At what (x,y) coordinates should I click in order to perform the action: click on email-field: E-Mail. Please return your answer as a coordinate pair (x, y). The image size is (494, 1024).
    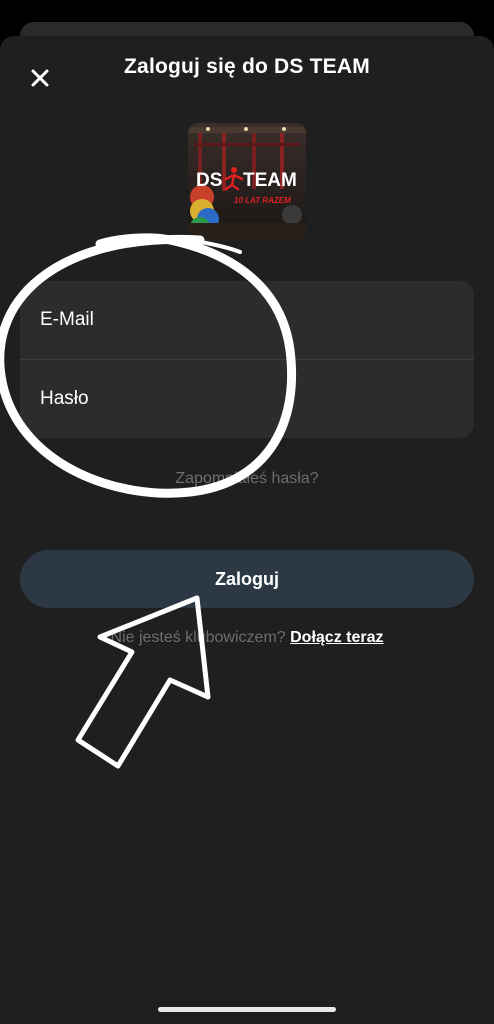
    Looking at the image, I should click on (247, 320).